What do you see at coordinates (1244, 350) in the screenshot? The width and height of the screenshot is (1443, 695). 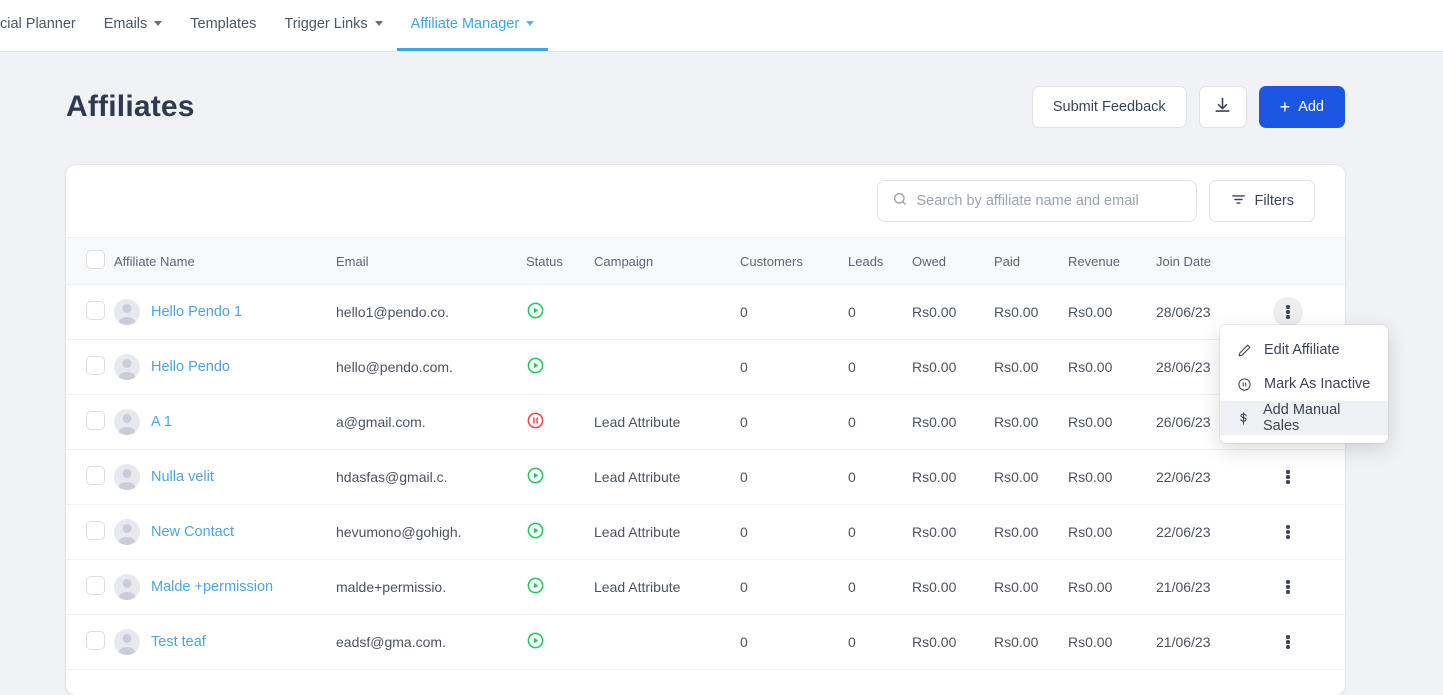 I see `pencil-icon` at bounding box center [1244, 350].